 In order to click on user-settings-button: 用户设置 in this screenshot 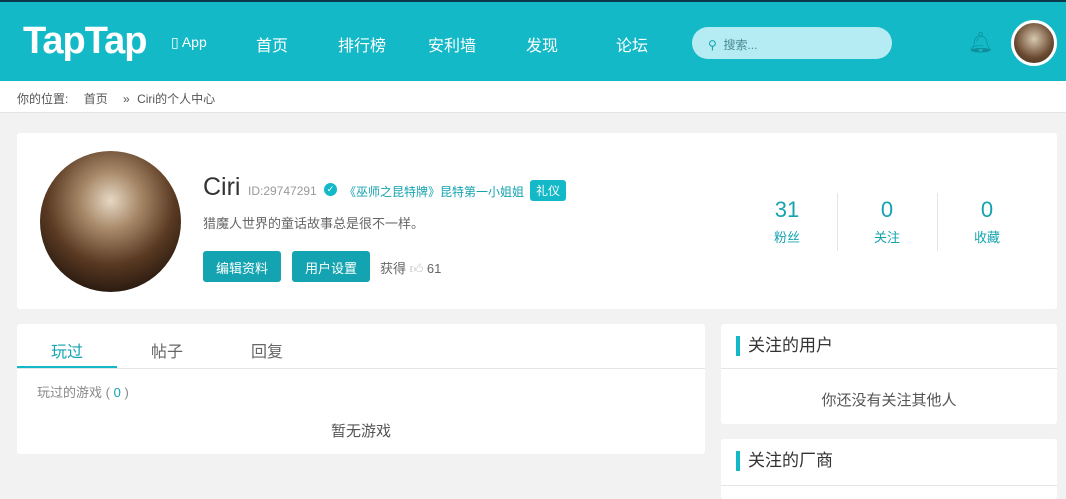, I will do `click(331, 266)`.